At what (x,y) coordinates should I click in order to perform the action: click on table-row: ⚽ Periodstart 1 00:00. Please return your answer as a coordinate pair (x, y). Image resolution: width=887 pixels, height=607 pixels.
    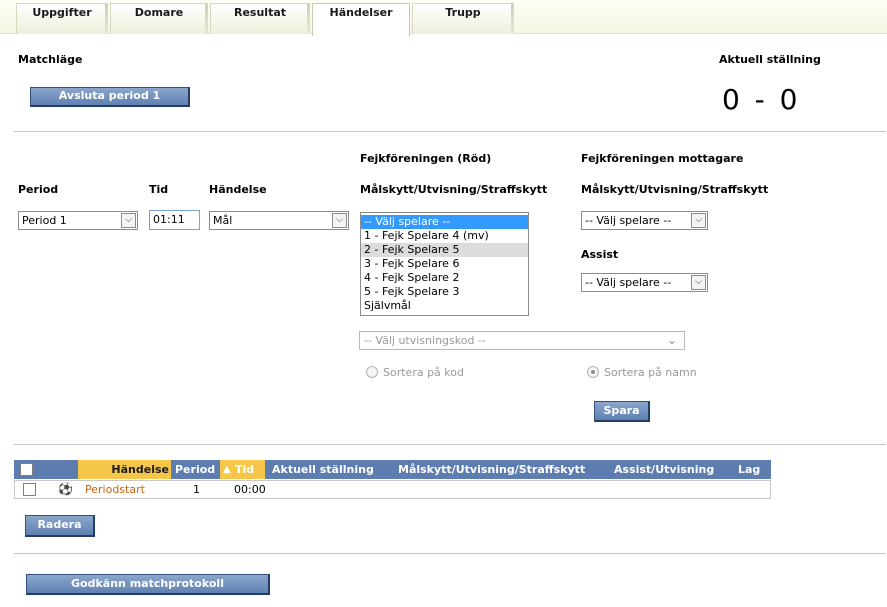
    Looking at the image, I should click on (392, 489).